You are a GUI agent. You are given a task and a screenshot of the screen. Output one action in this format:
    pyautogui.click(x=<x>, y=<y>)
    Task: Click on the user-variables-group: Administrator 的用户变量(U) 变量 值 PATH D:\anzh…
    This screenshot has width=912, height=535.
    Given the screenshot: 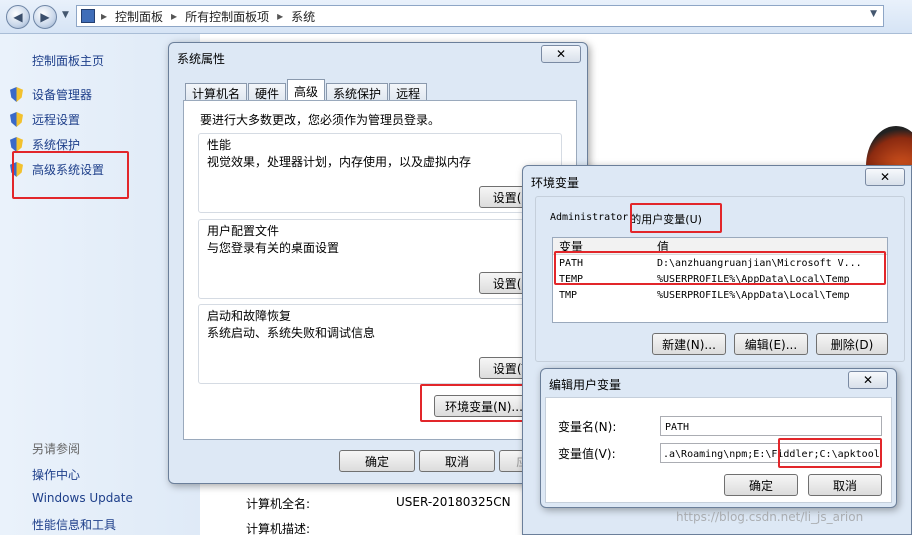 What is the action you would take?
    pyautogui.click(x=720, y=279)
    